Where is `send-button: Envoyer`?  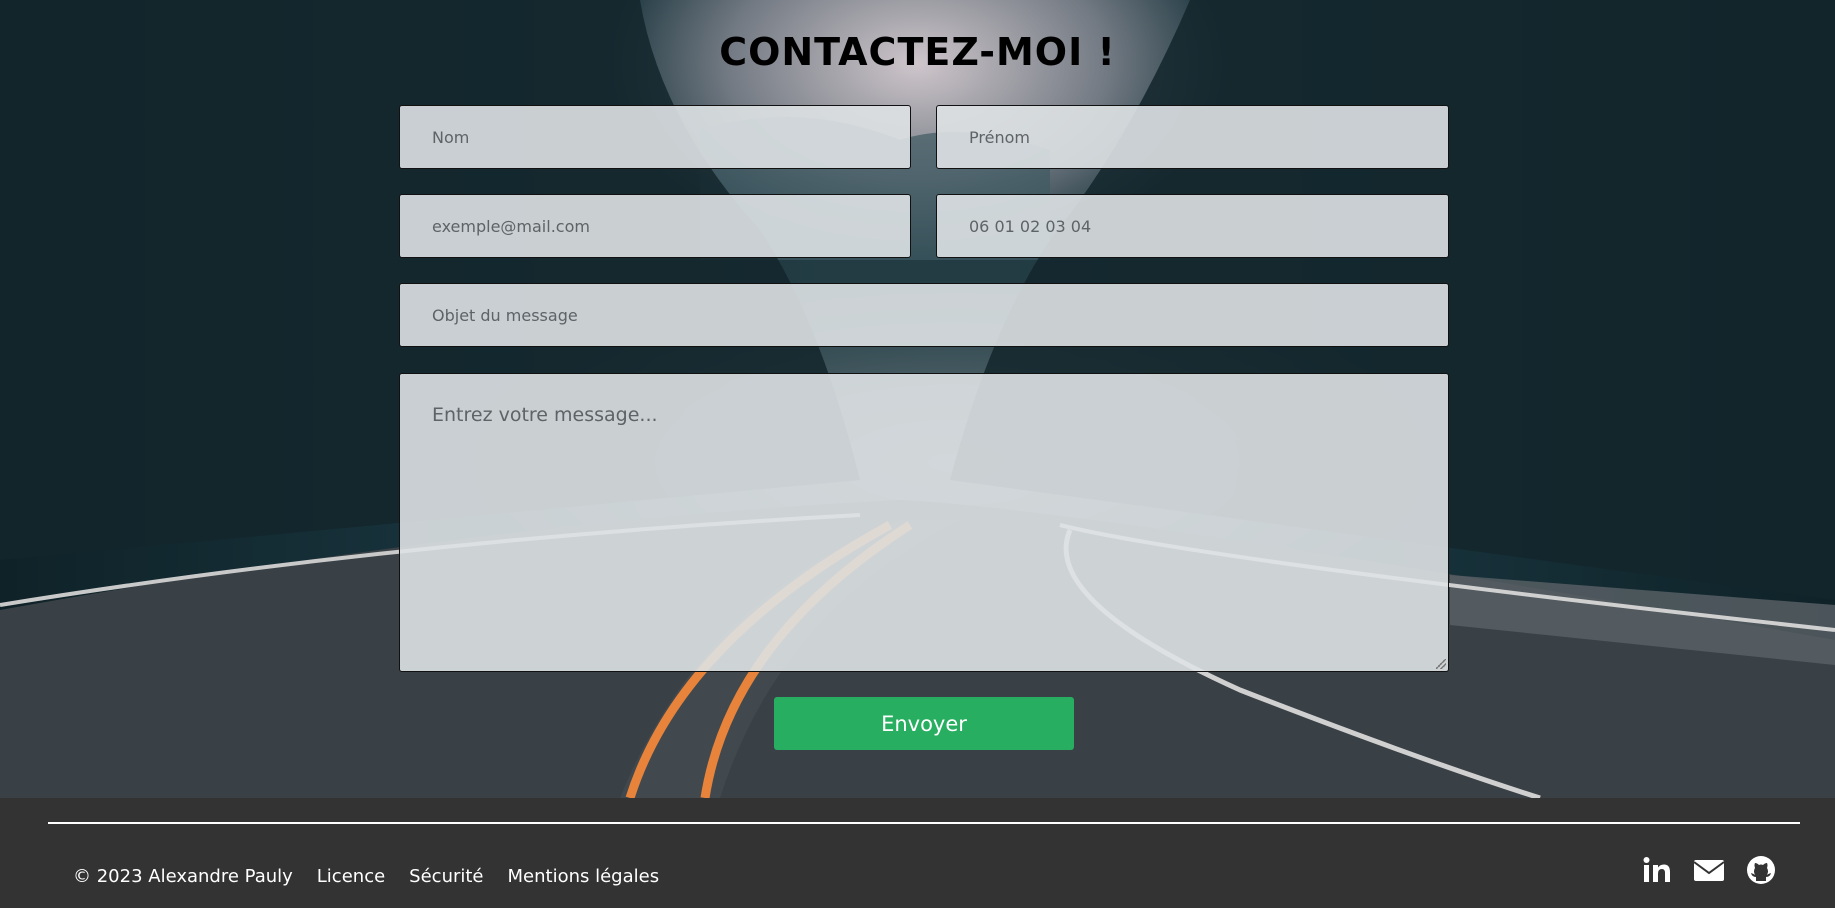 send-button: Envoyer is located at coordinates (924, 723).